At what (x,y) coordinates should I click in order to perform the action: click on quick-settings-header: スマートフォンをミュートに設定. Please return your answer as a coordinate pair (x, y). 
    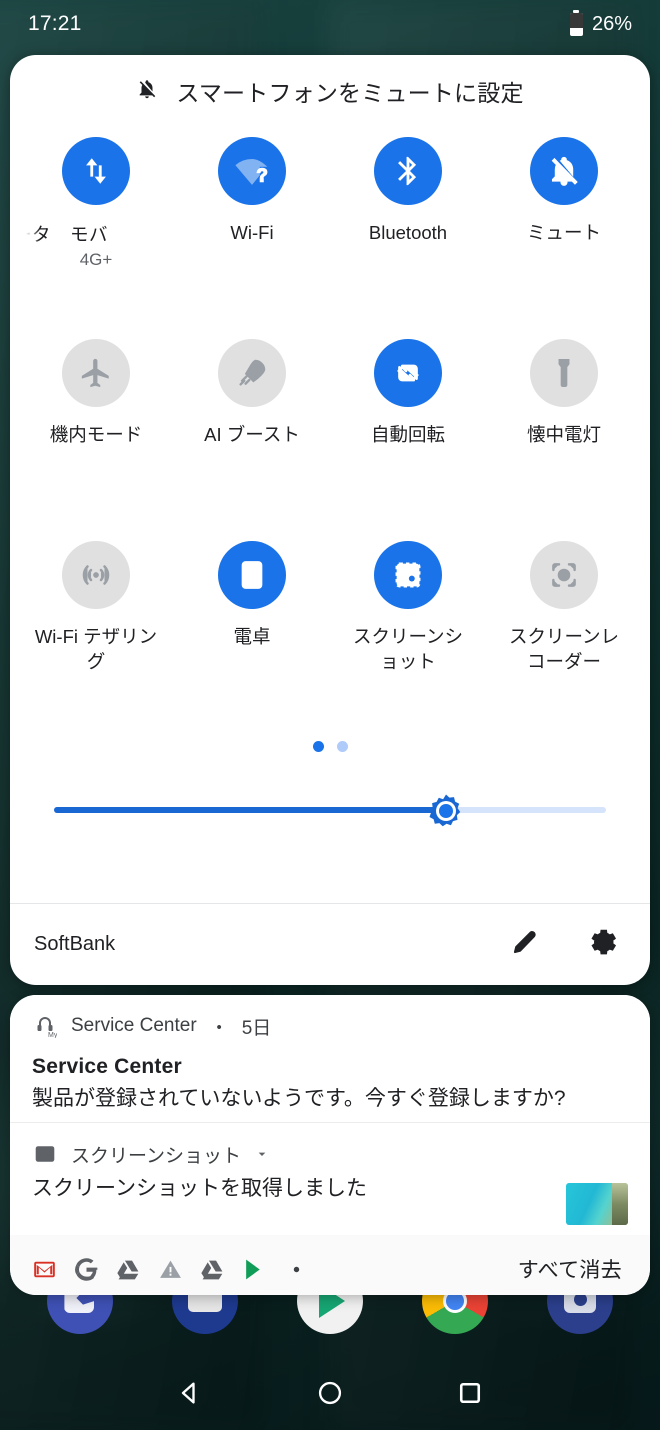
    Looking at the image, I should click on (330, 86).